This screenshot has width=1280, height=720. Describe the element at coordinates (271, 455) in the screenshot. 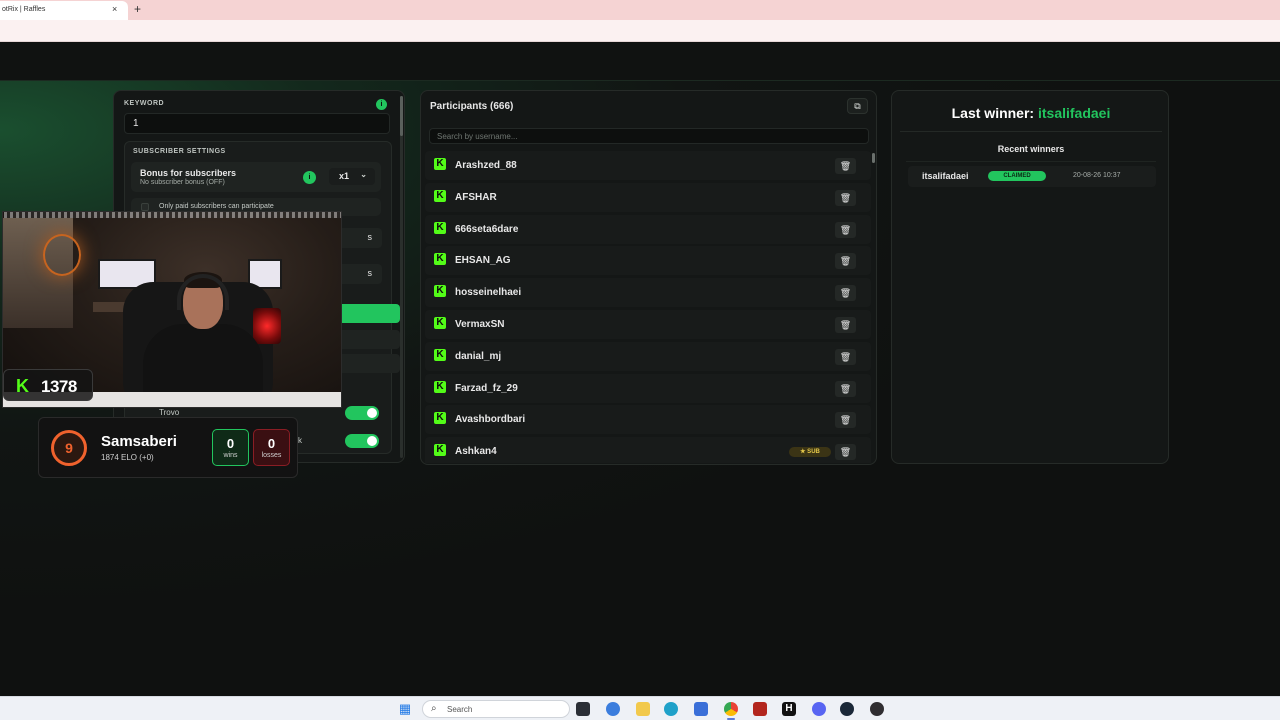

I see `losses-label: losses` at that location.